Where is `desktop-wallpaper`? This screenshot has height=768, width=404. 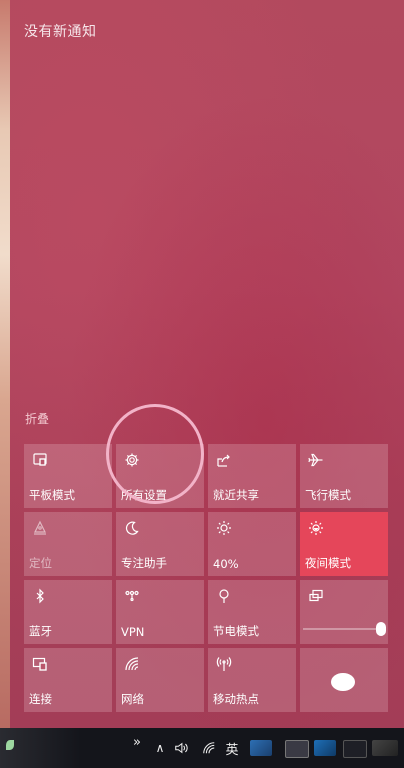
desktop-wallpaper is located at coordinates (5, 364).